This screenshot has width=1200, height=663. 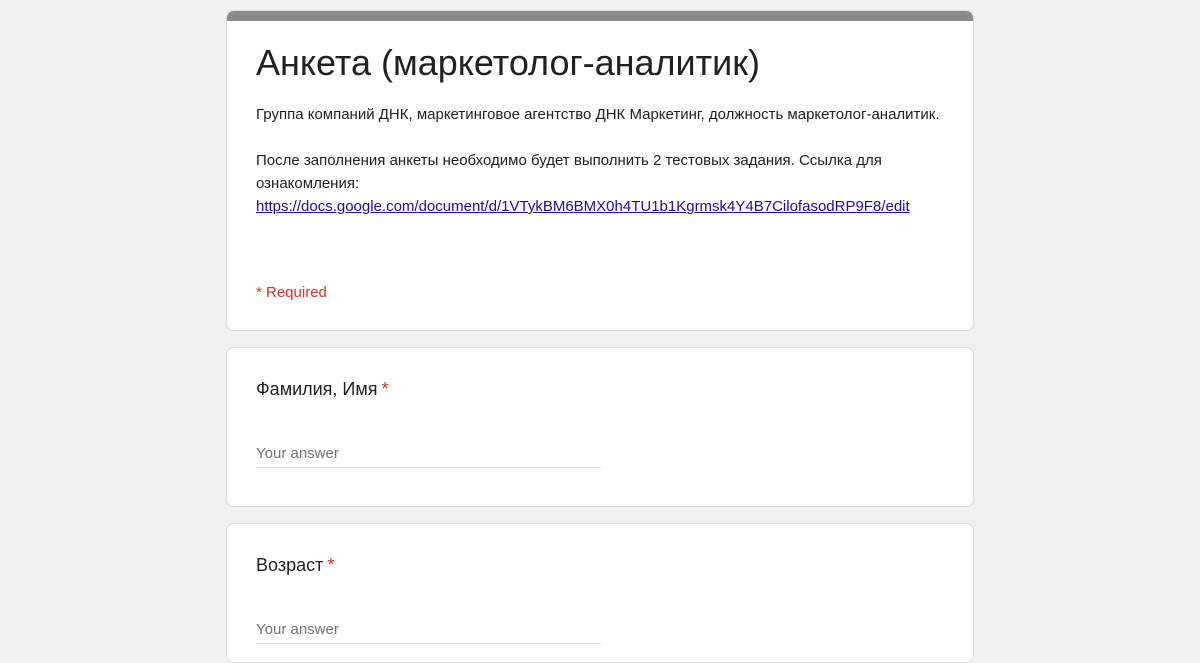 I want to click on question-label: Возраст, so click(x=290, y=565).